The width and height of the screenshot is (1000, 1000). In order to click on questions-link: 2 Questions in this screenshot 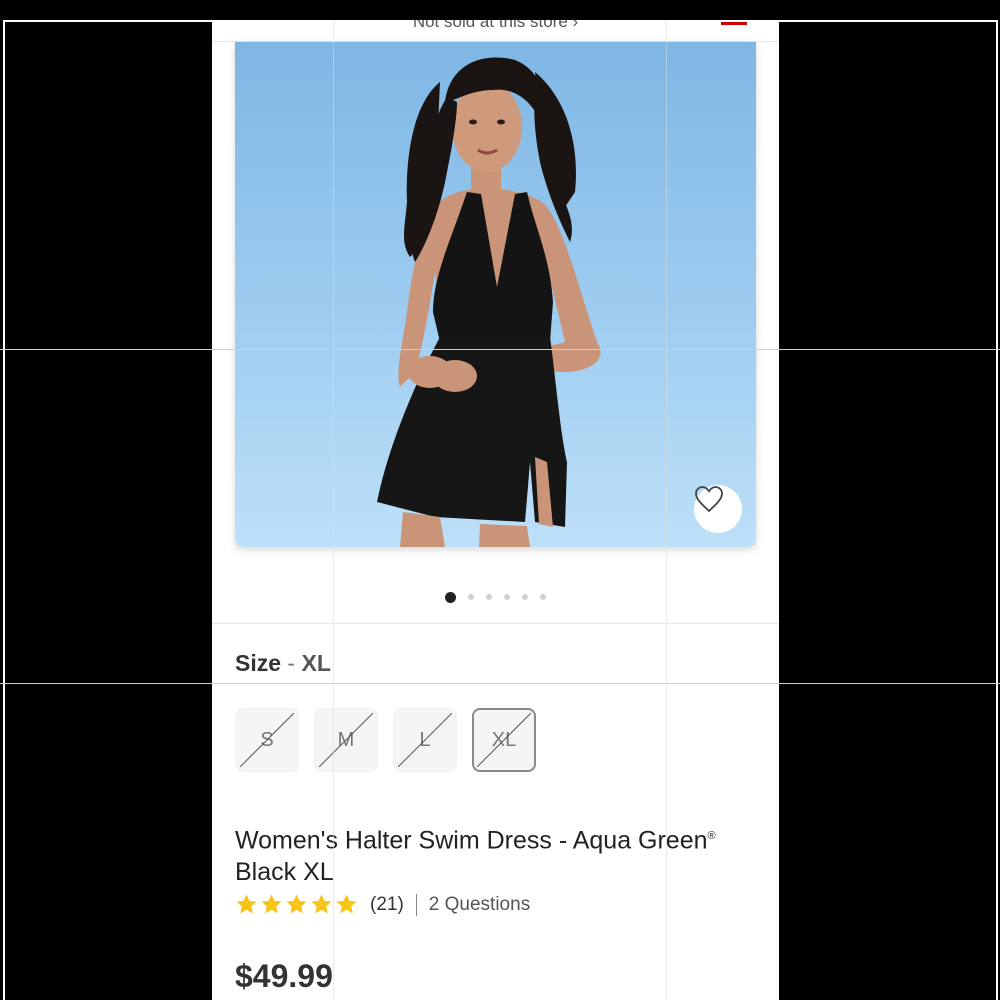, I will do `click(479, 905)`.